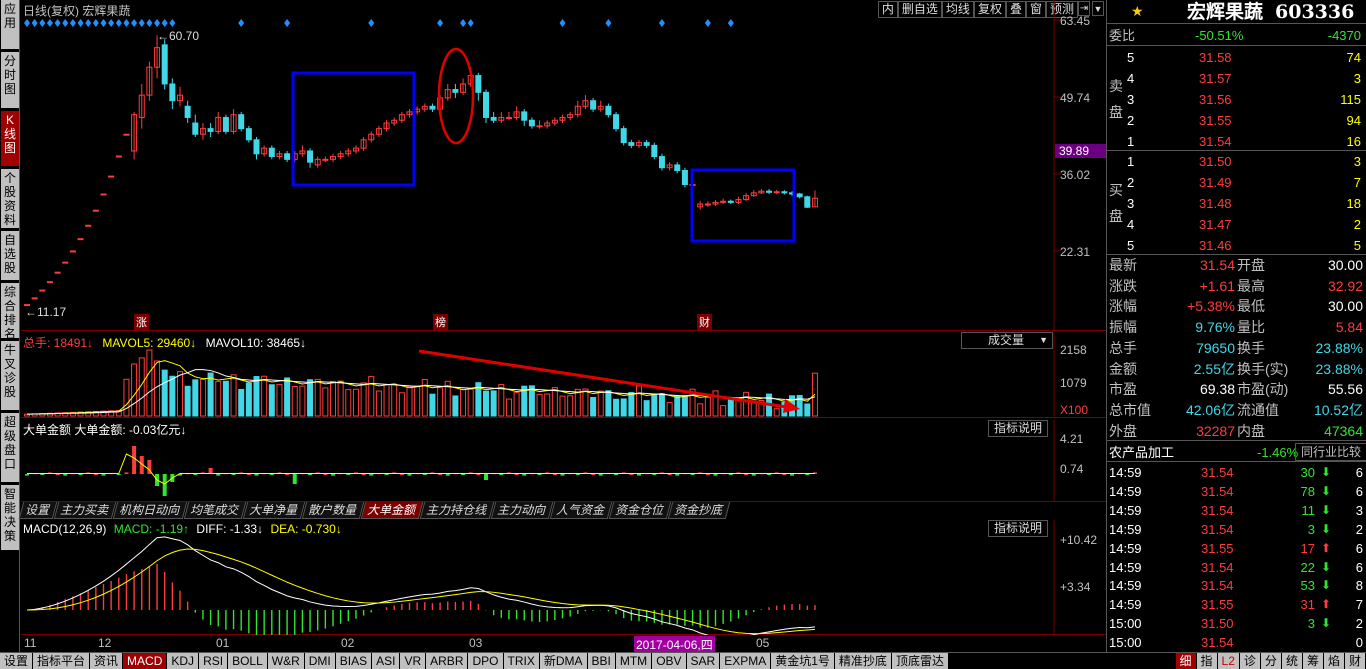 Image resolution: width=1366 pixels, height=669 pixels. Describe the element at coordinates (10, 518) in the screenshot. I see `left-tab-8: 智能决策` at that location.